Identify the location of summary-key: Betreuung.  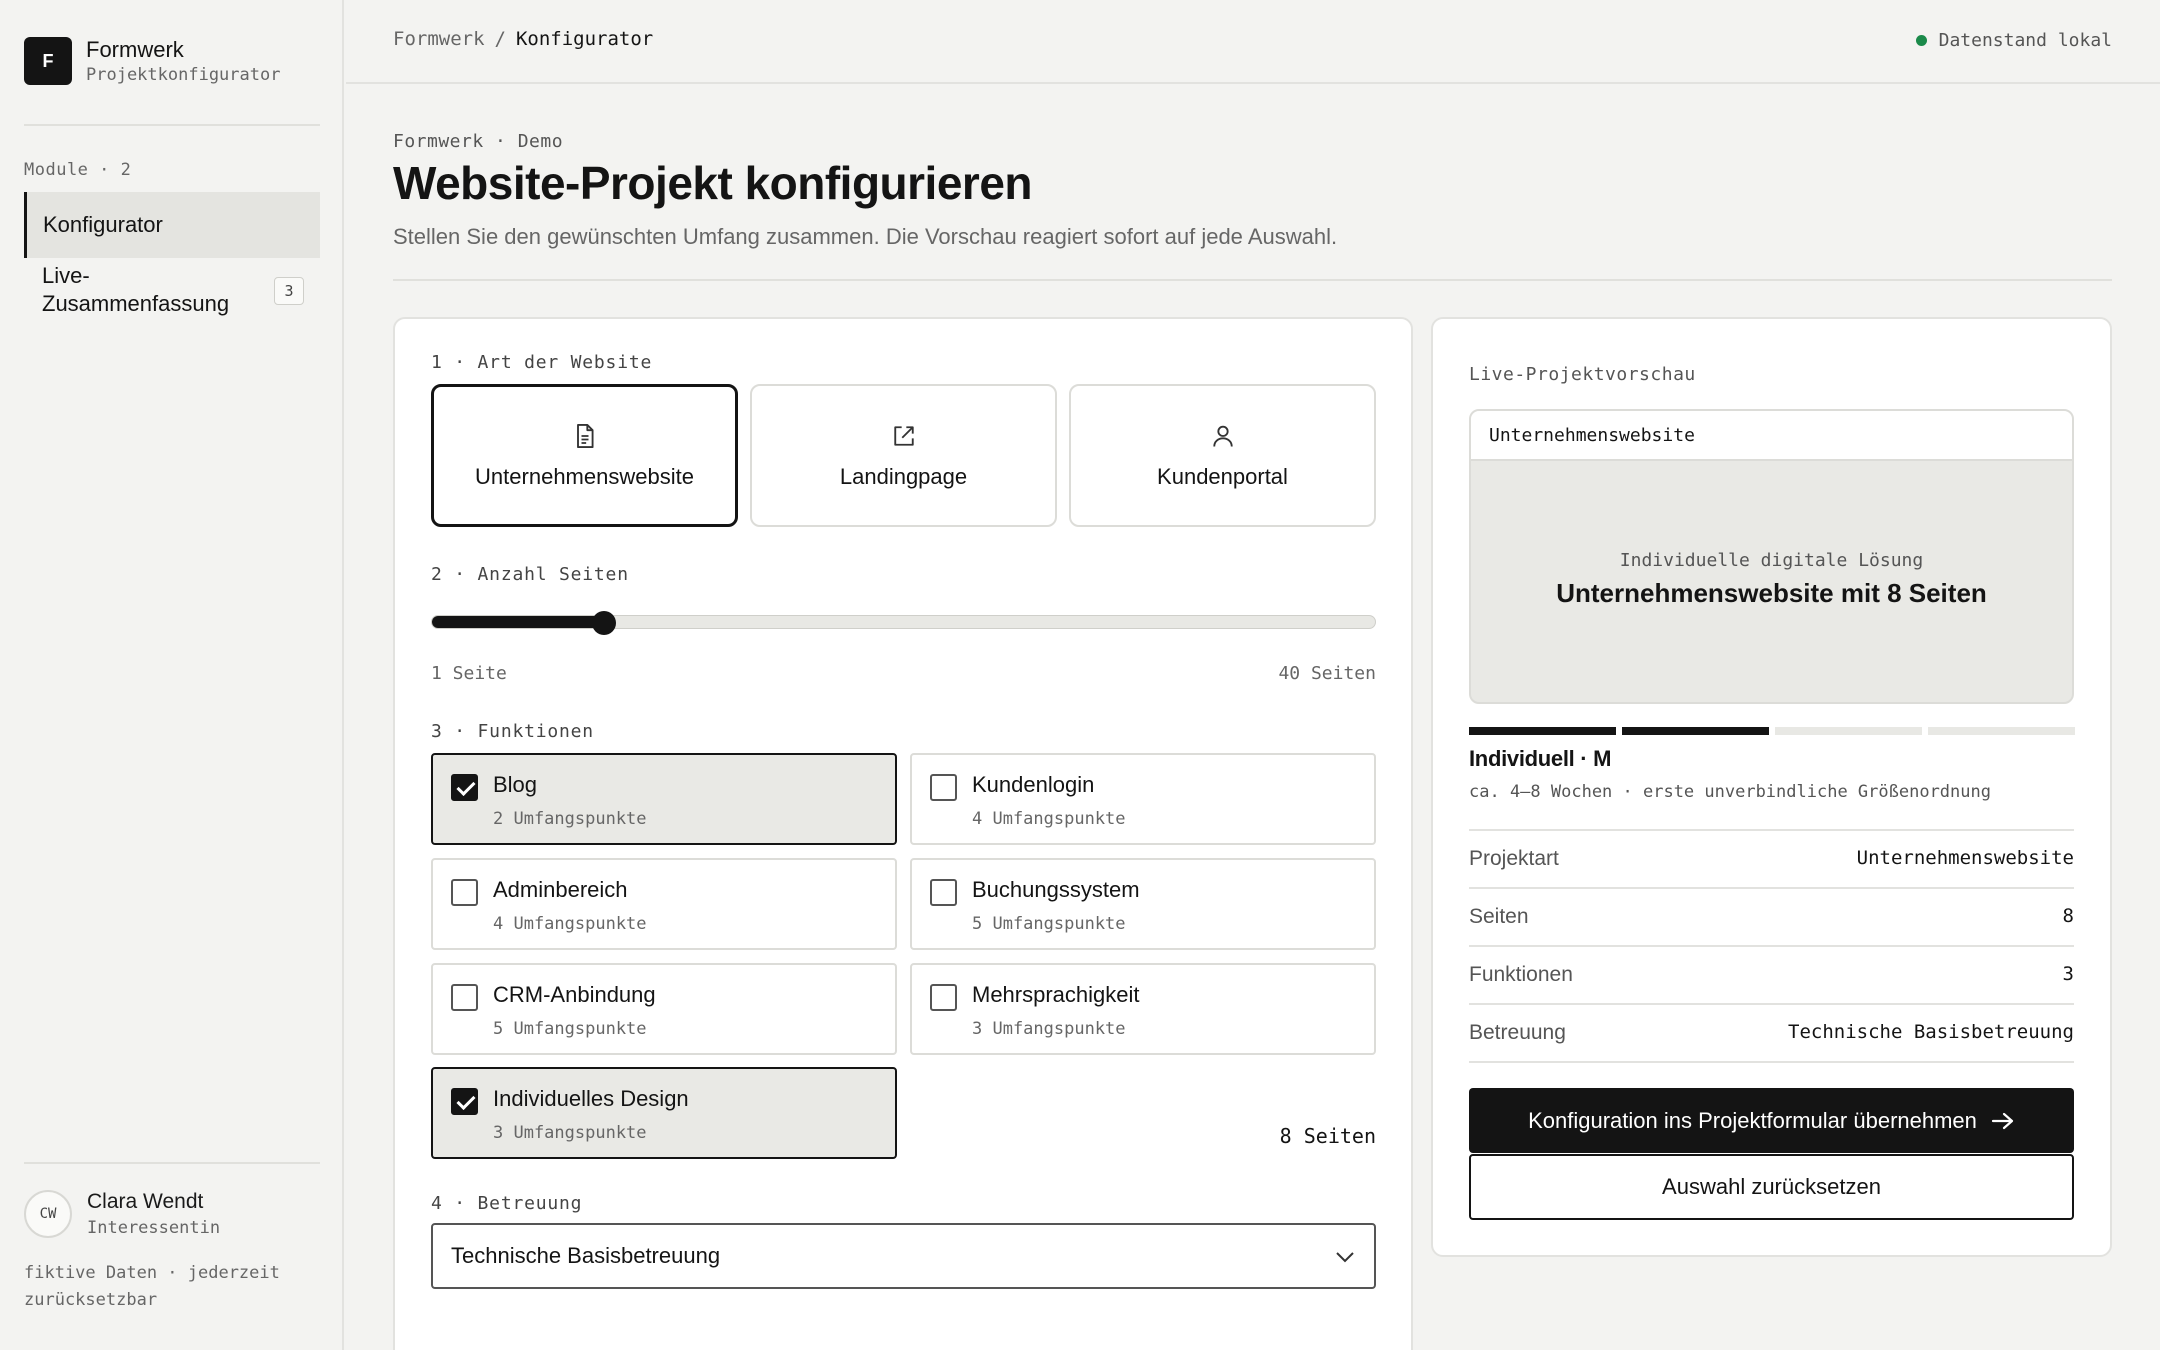
(1517, 1032).